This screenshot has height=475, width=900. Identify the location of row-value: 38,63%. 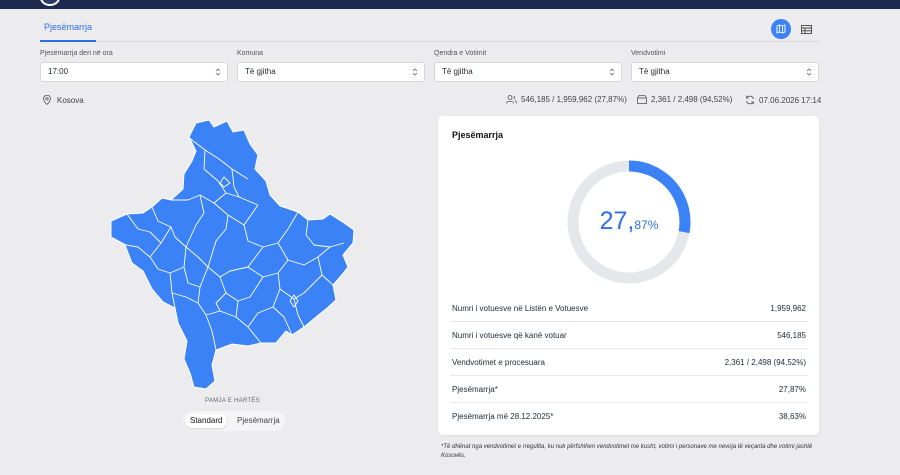
(792, 416).